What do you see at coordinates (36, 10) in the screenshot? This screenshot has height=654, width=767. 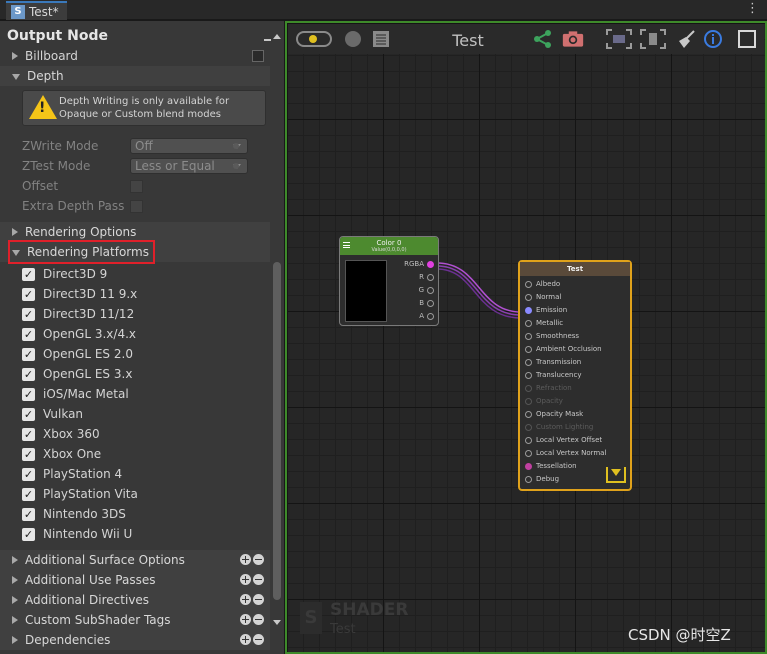 I see `tab-test: S Test*` at bounding box center [36, 10].